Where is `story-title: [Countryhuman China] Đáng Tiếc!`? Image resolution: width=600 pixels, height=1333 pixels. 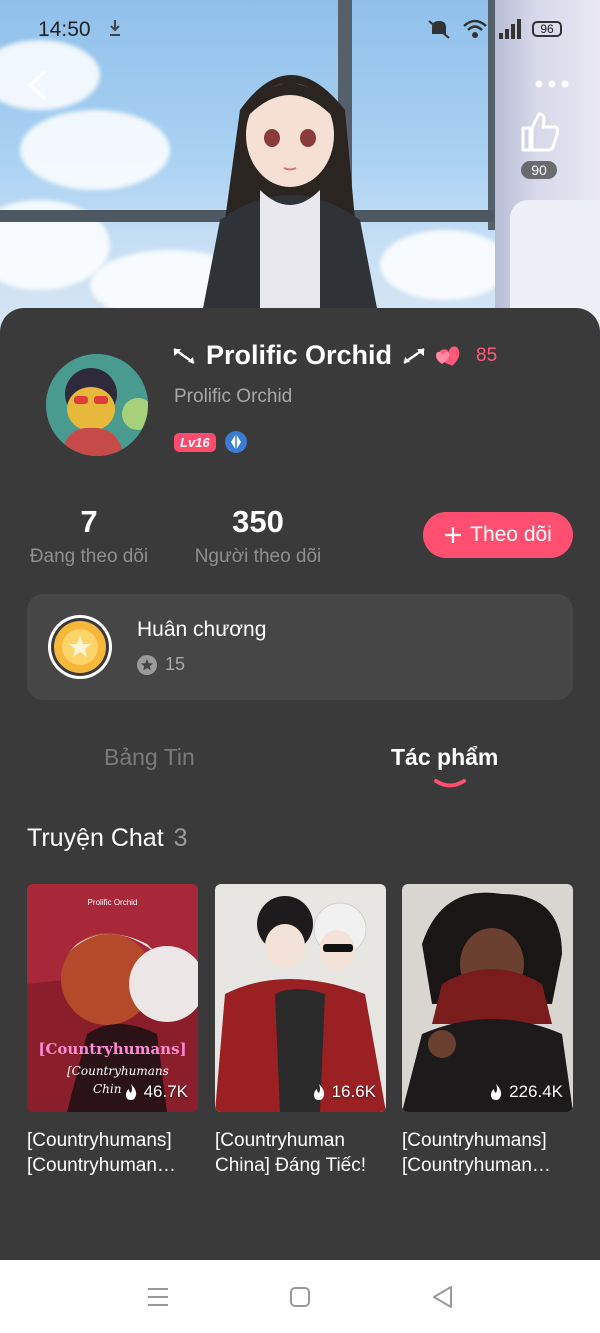 story-title: [Countryhuman China] Đáng Tiếc! is located at coordinates (291, 1153).